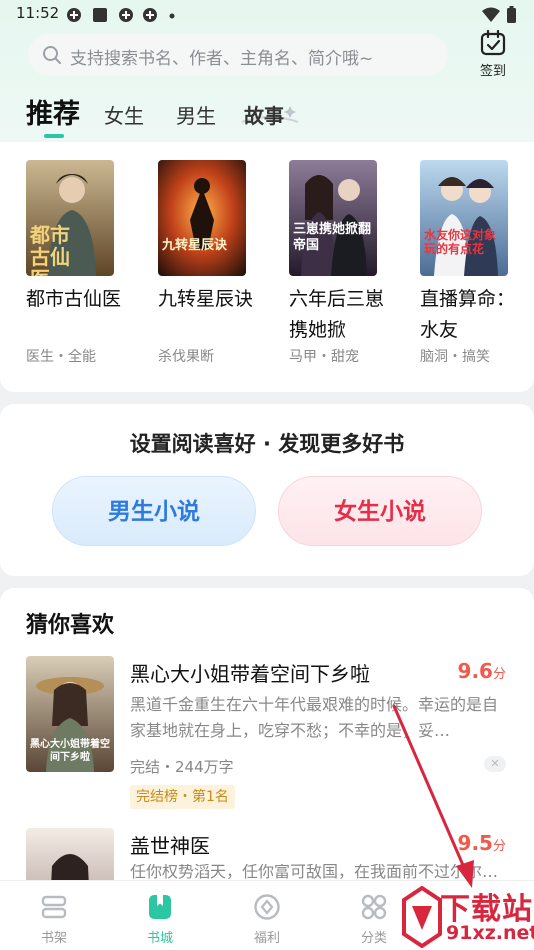  Describe the element at coordinates (324, 357) in the screenshot. I see `book-tags: 马甲・甜宠` at that location.